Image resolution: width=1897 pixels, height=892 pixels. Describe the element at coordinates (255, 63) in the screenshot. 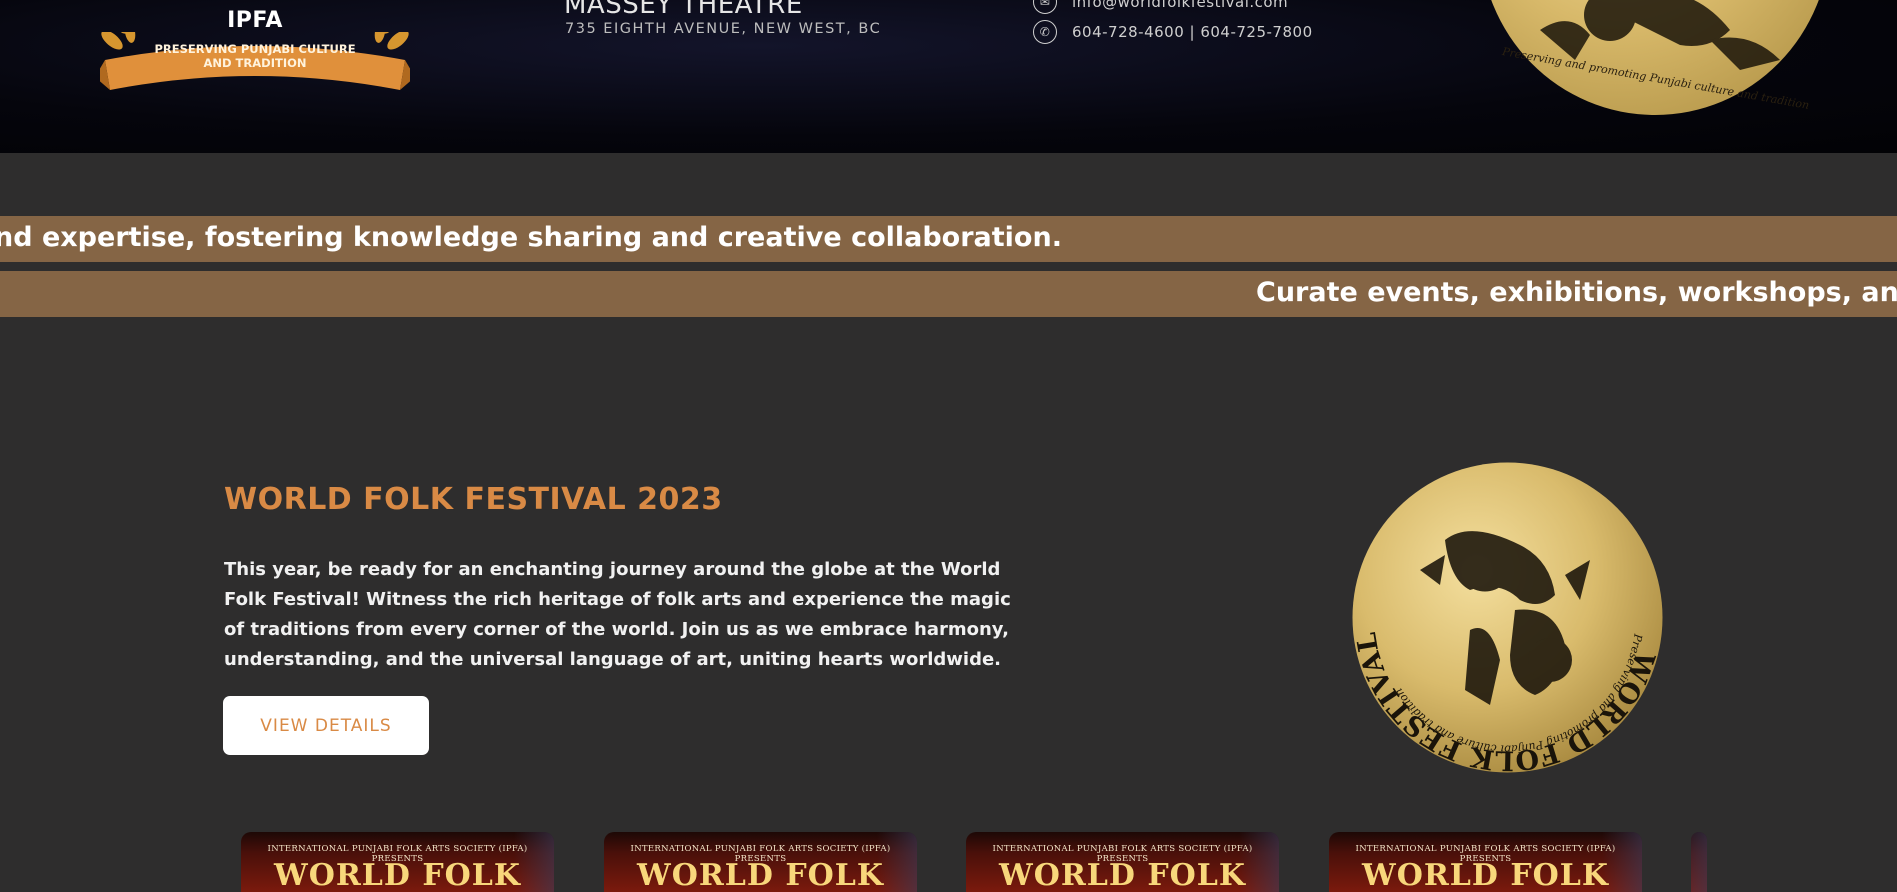

I see `logo-tagline-line2: AND TRADITION` at that location.